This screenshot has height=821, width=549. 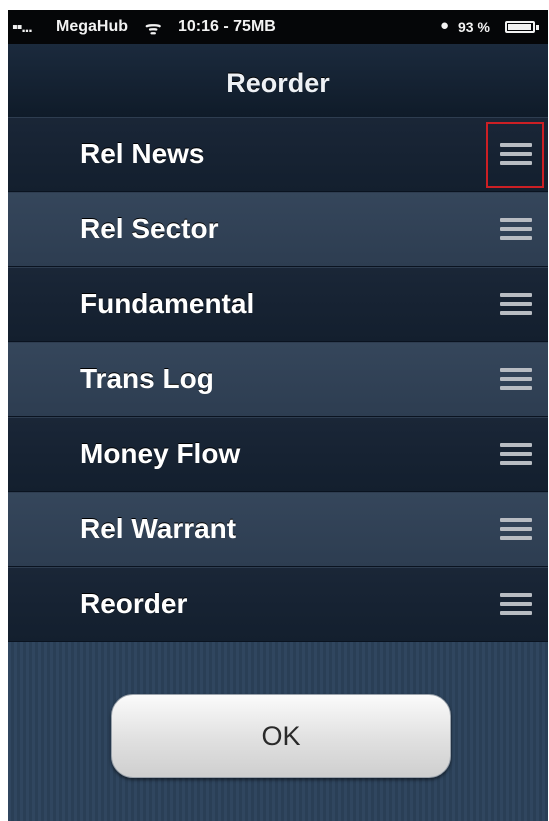 What do you see at coordinates (278, 529) in the screenshot?
I see `list-item: Rel Warrant` at bounding box center [278, 529].